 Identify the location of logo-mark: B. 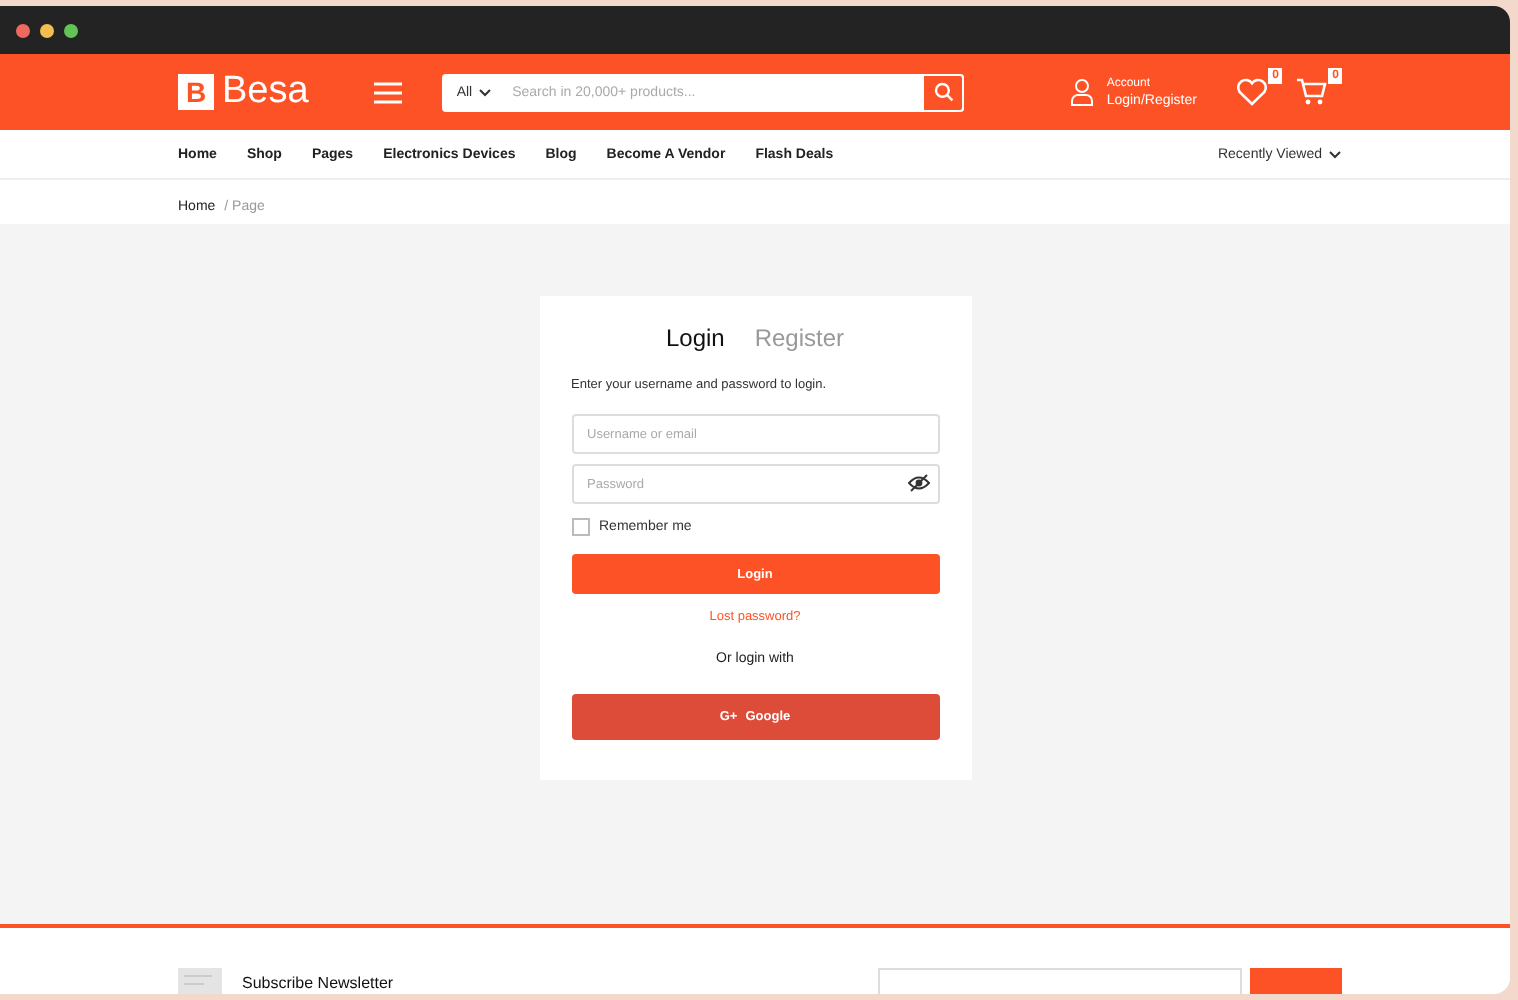
(196, 92).